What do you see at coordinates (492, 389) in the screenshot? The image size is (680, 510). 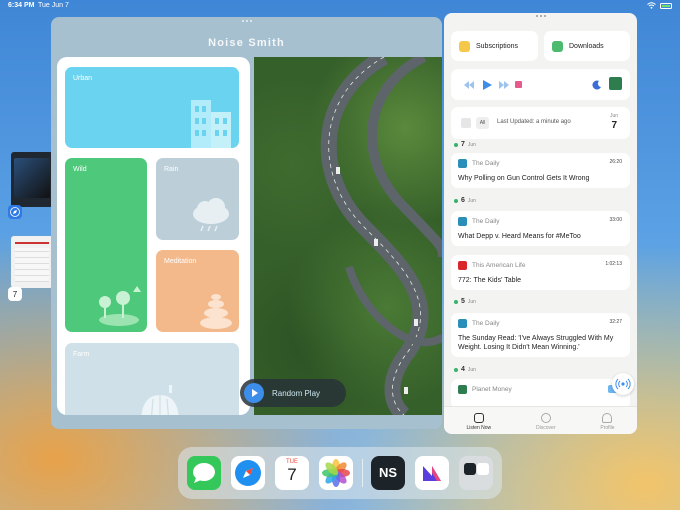 I see `show-name: Planet Money` at bounding box center [492, 389].